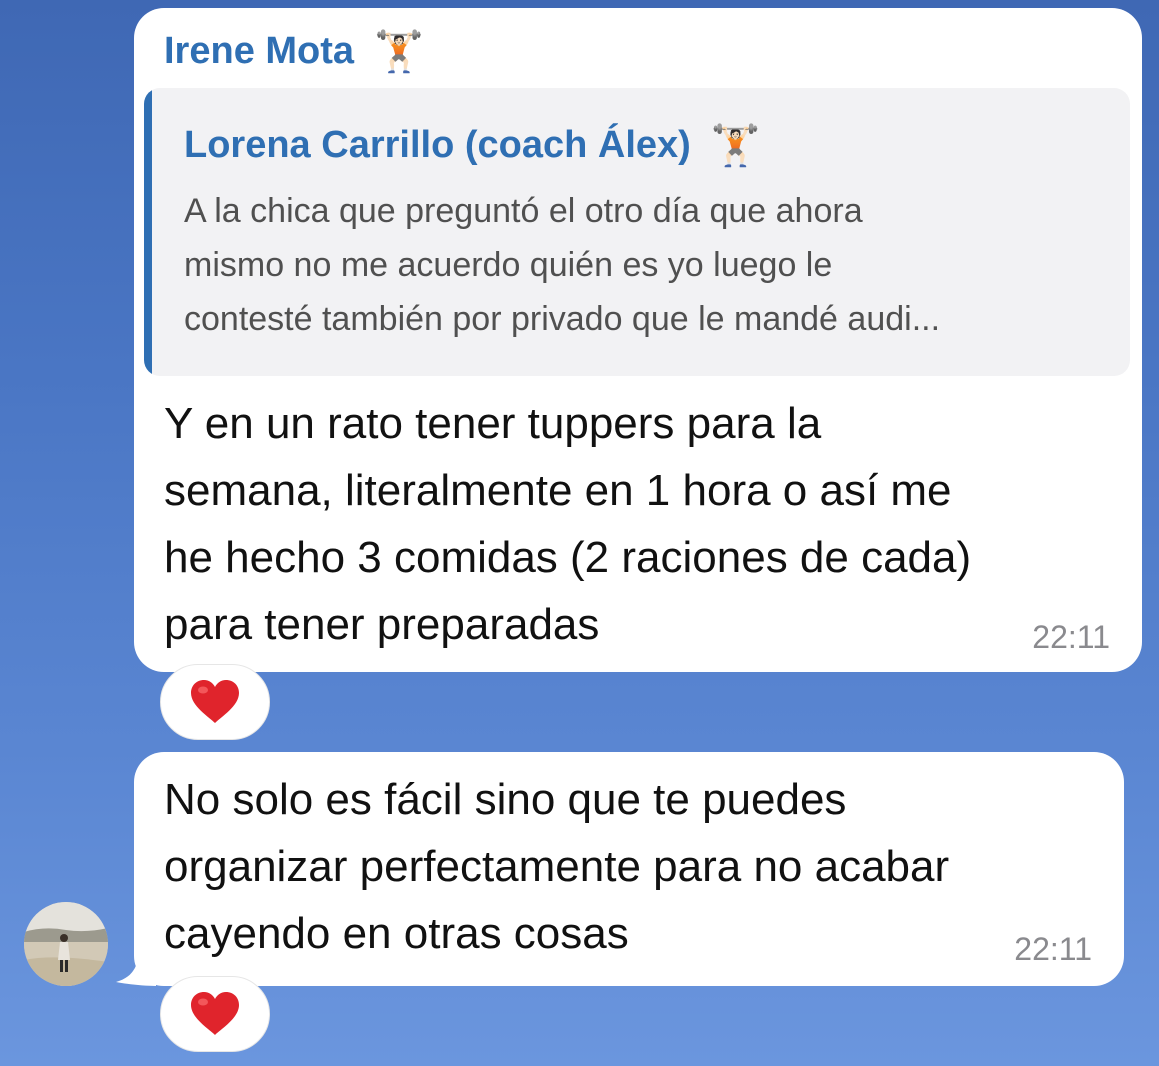 This screenshot has height=1066, width=1159. I want to click on sender-name: Irene Mota 🏋🏻, so click(294, 51).